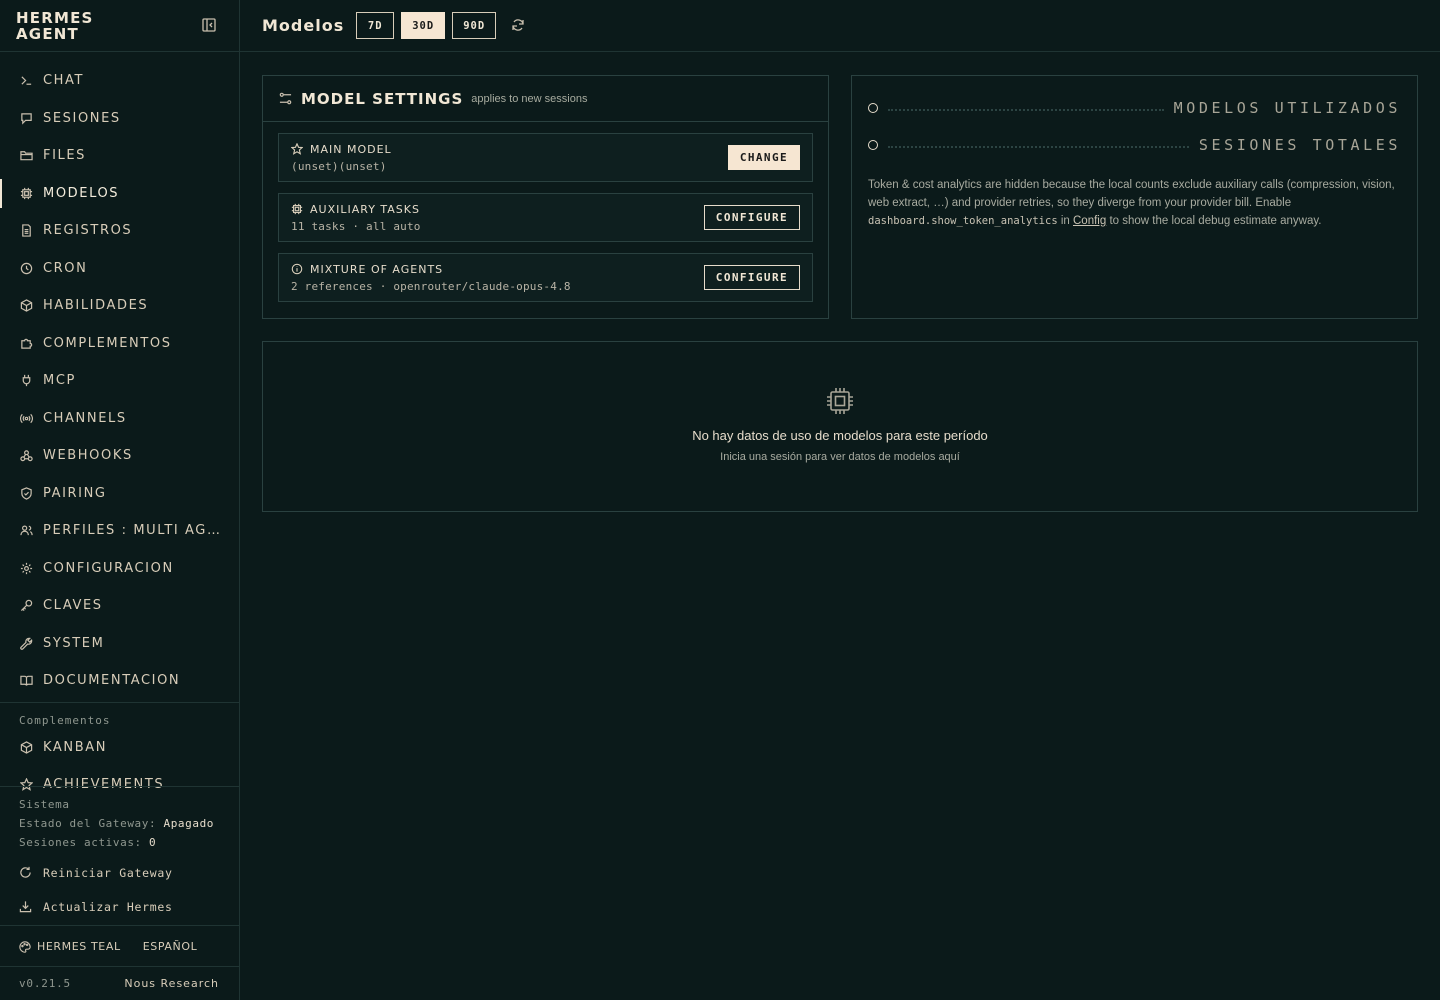  I want to click on nav-item-system: SYSTEM, so click(119, 644).